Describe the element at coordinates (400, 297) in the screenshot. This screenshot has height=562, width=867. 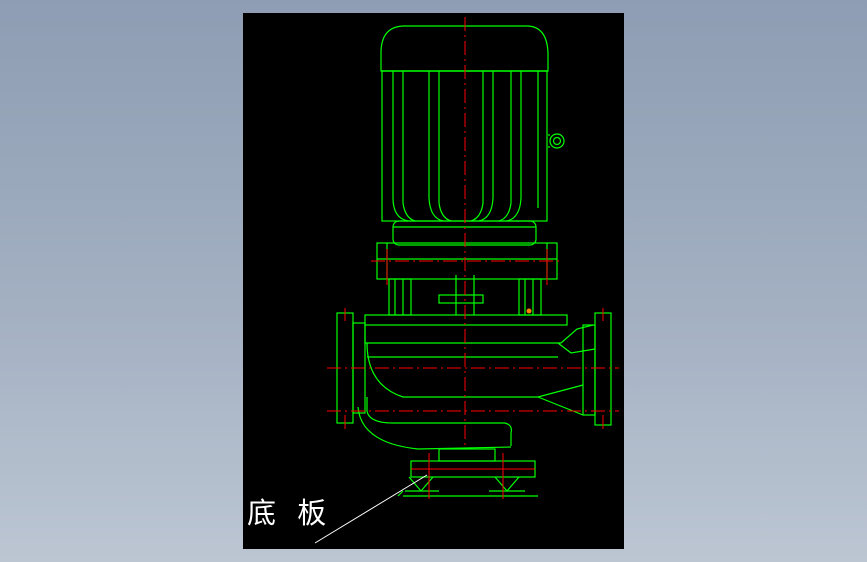
I see `bracket-left` at that location.